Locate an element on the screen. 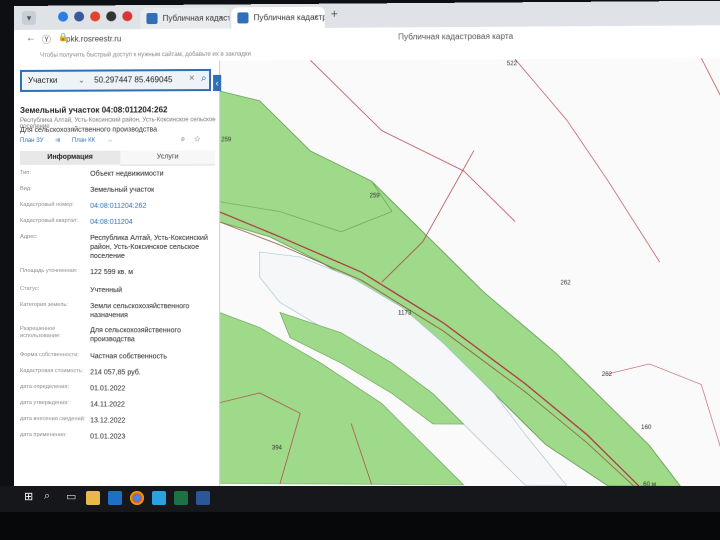 The width and height of the screenshot is (720, 540). attribute-value: 214 057,85 руб. is located at coordinates (115, 373).